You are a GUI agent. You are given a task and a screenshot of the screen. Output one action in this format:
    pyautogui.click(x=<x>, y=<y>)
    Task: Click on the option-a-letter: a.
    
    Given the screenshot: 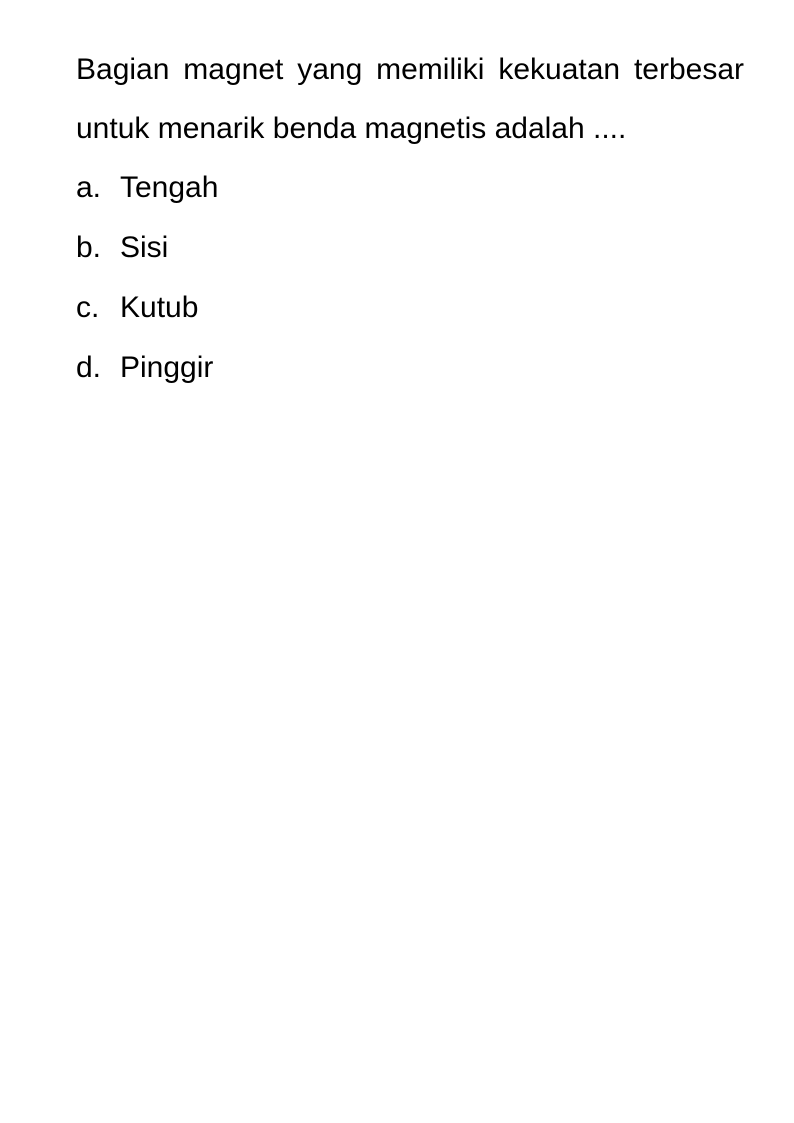 What is the action you would take?
    pyautogui.click(x=89, y=187)
    